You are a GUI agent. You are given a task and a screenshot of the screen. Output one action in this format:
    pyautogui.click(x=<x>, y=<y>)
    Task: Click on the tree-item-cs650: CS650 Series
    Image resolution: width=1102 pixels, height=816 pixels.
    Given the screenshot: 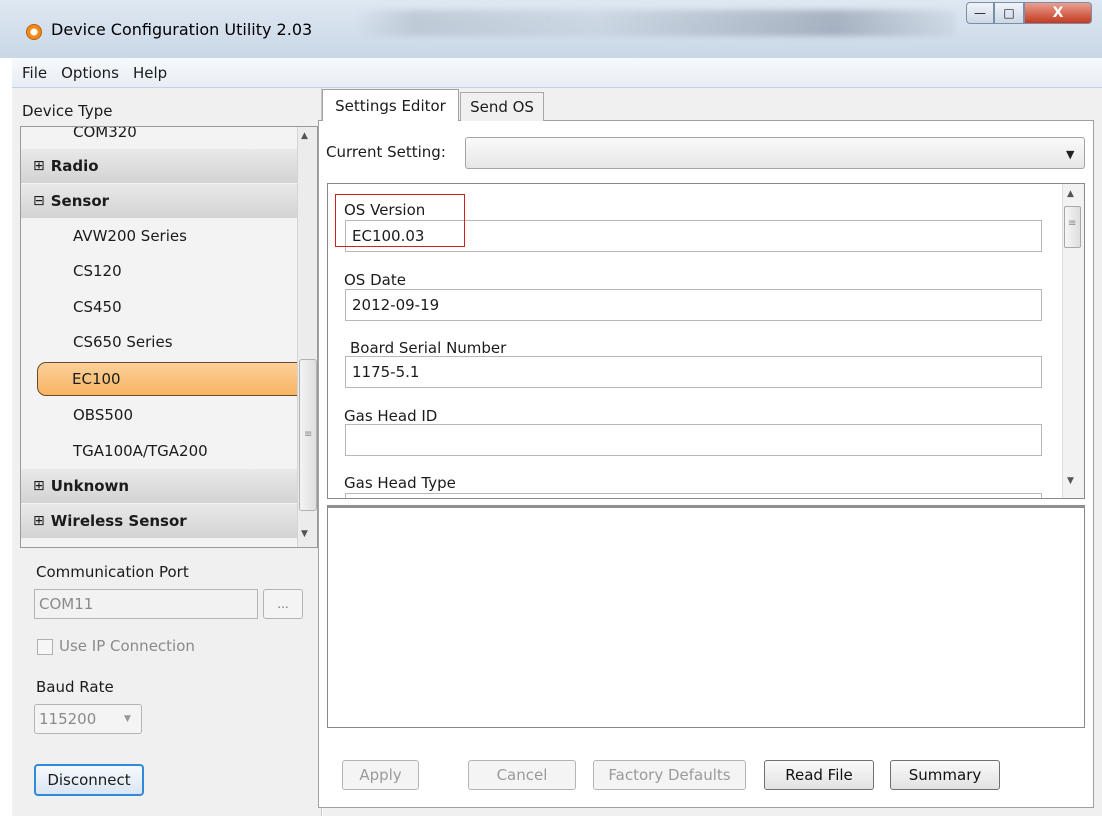 What is the action you would take?
    pyautogui.click(x=169, y=342)
    